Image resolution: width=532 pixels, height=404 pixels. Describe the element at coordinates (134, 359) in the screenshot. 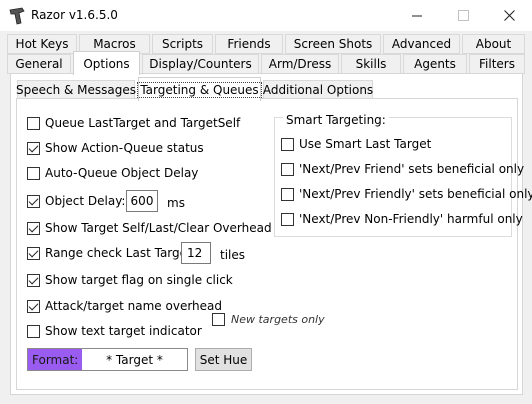

I see `format-value: * Target *` at that location.